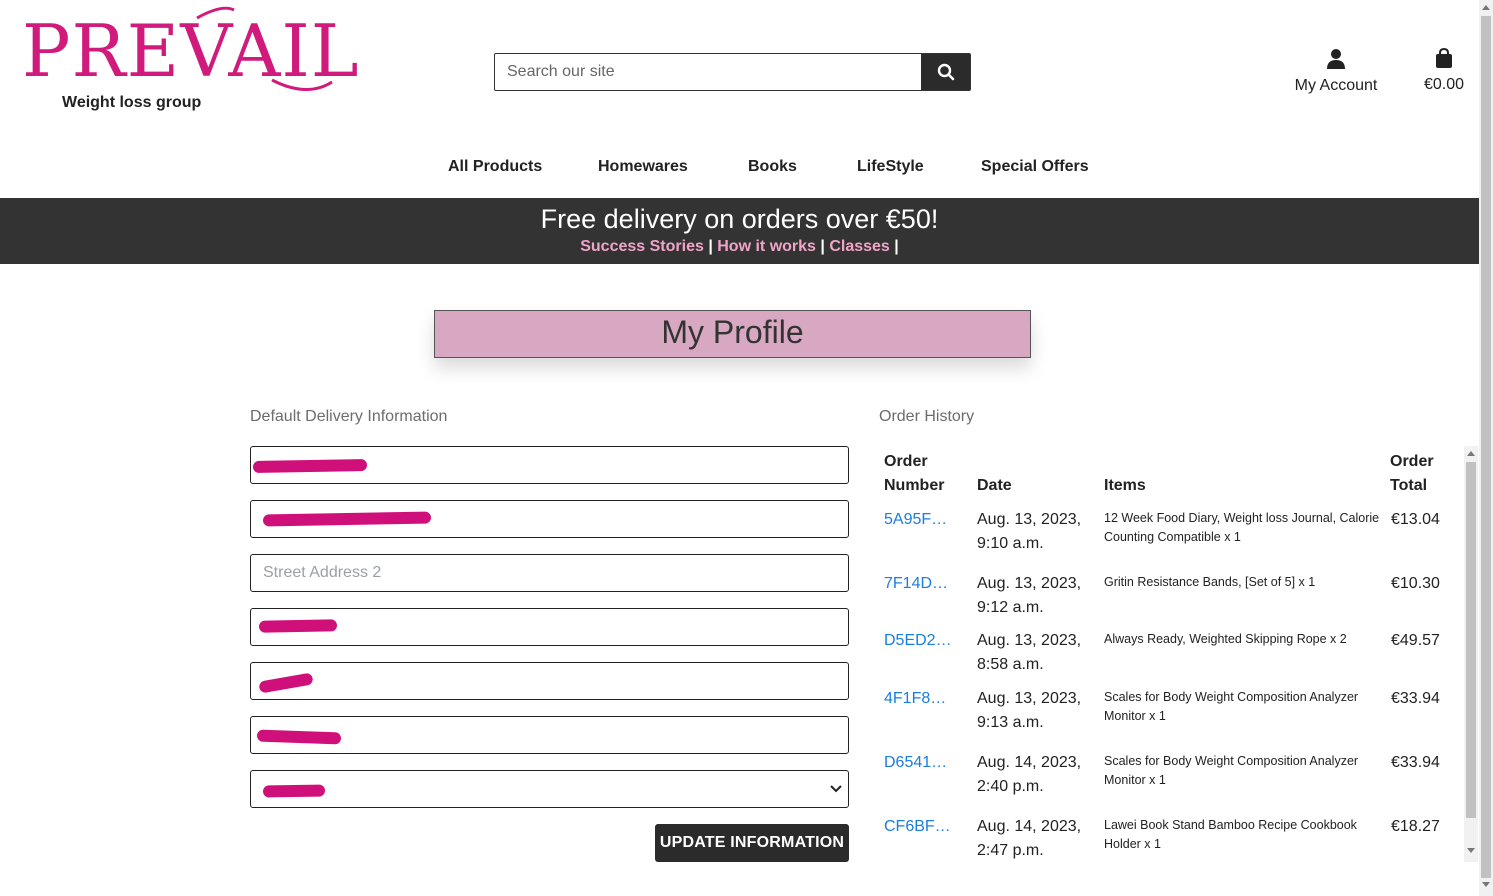  I want to click on phone-number-field, so click(549, 465).